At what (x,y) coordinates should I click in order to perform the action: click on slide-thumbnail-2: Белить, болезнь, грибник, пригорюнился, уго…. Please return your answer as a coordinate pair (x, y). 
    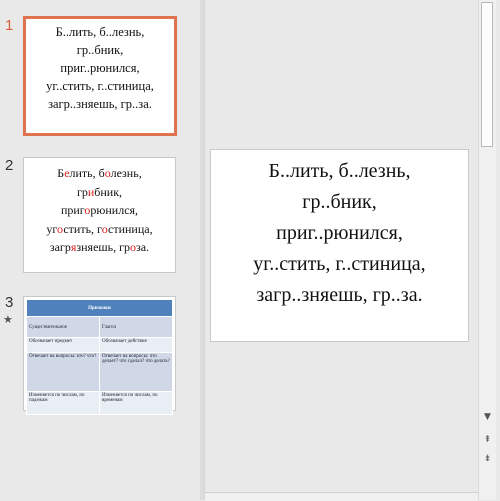
    Looking at the image, I should click on (99, 215).